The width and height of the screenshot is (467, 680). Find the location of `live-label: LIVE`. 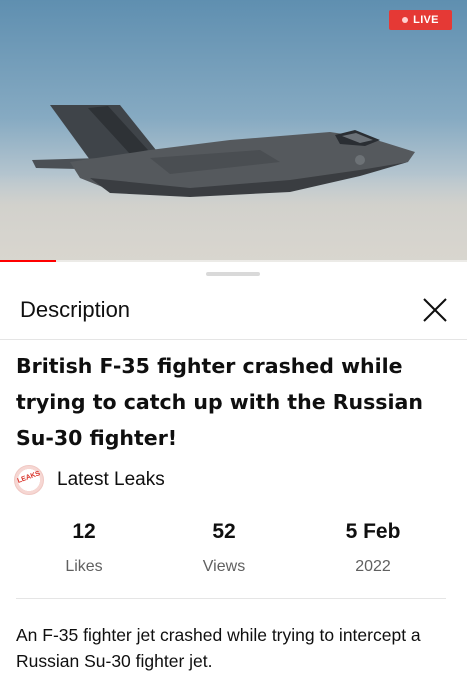

live-label: LIVE is located at coordinates (426, 20).